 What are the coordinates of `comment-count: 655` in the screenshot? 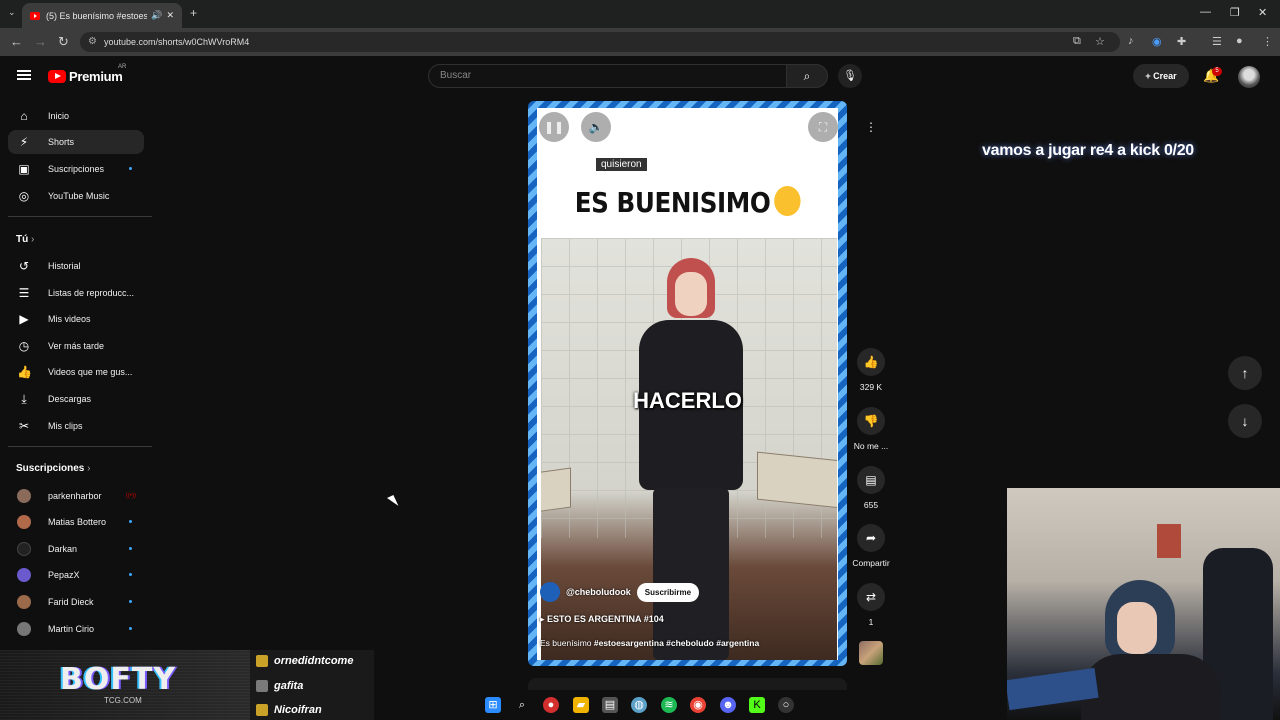 It's located at (871, 505).